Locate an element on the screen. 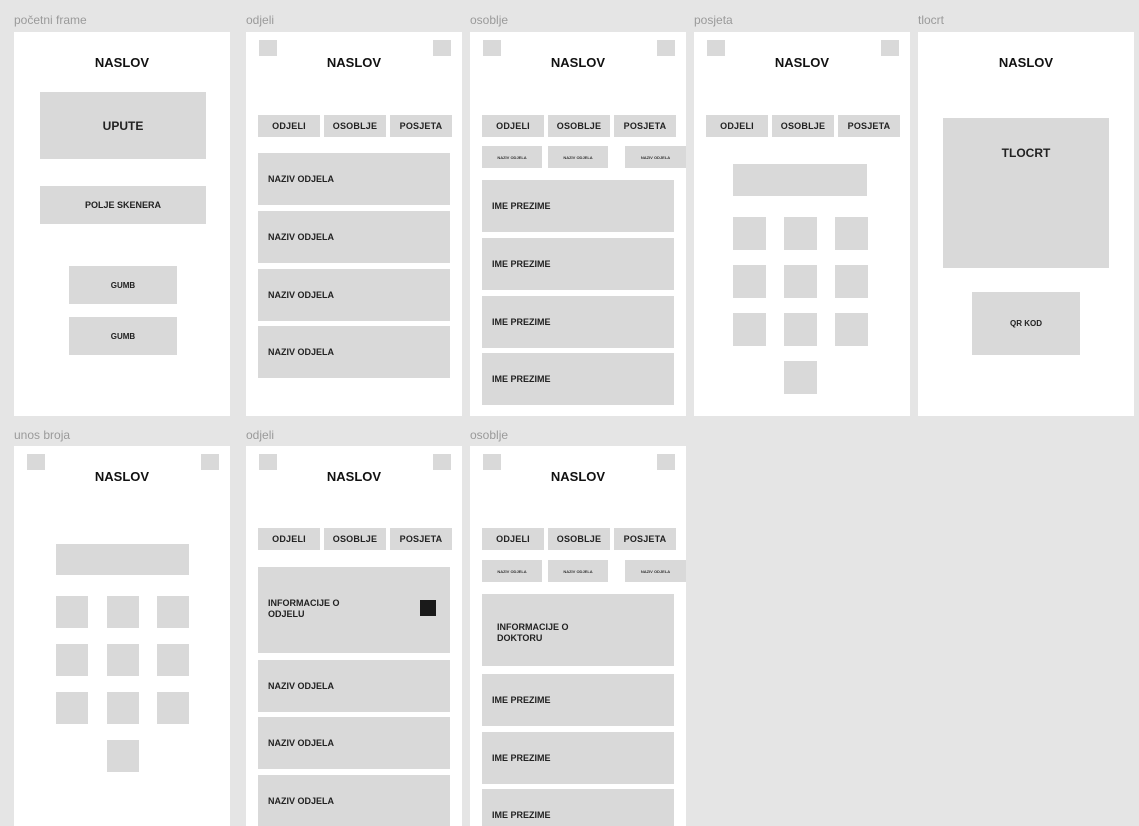 This screenshot has width=1139, height=826. frame-label-odjeli2: odjeli is located at coordinates (260, 435).